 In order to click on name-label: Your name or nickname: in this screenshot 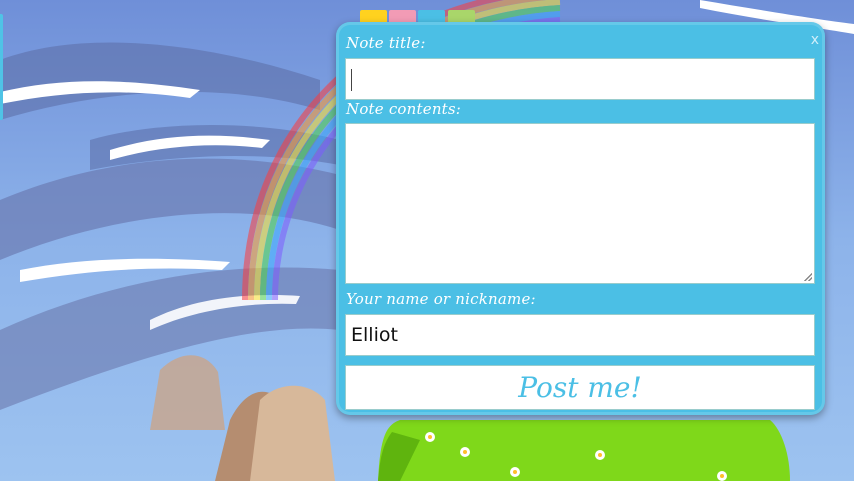, I will do `click(441, 299)`.